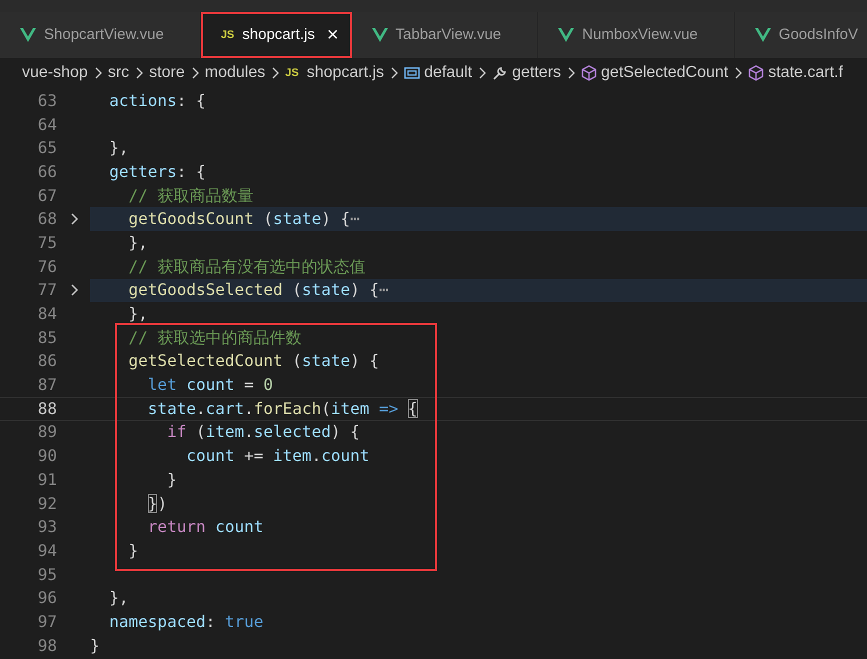 The height and width of the screenshot is (659, 867). Describe the element at coordinates (46, 101) in the screenshot. I see `line-number: 63` at that location.